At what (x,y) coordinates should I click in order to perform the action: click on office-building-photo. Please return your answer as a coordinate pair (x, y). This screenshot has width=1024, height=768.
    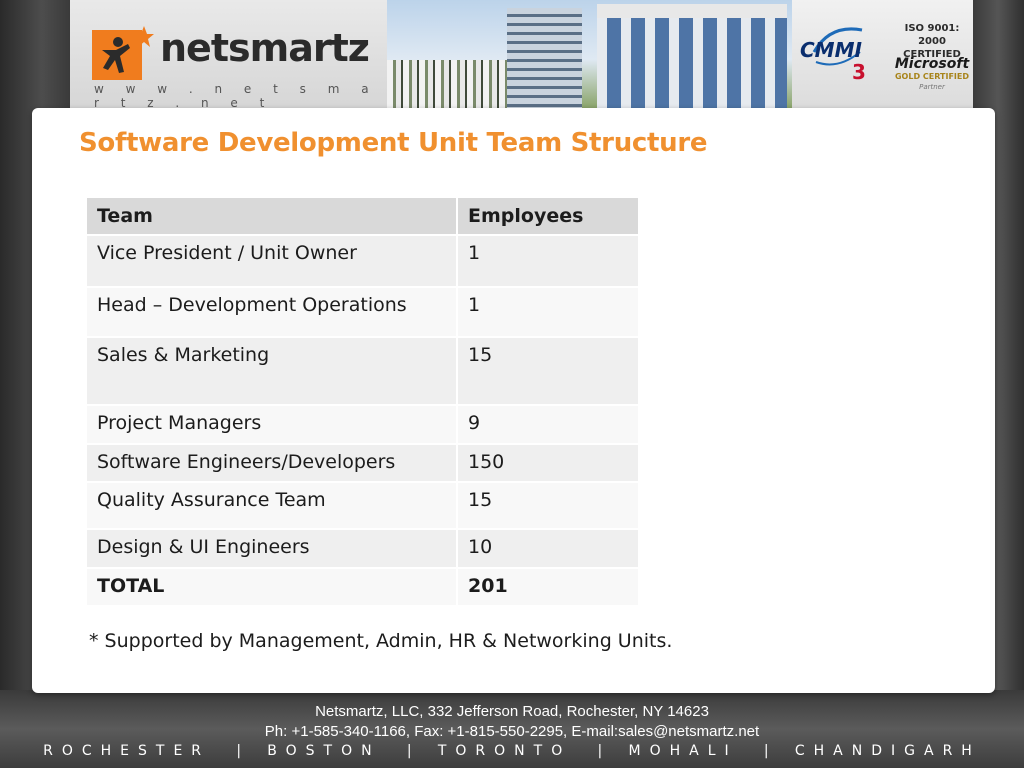
    Looking at the image, I should click on (692, 56).